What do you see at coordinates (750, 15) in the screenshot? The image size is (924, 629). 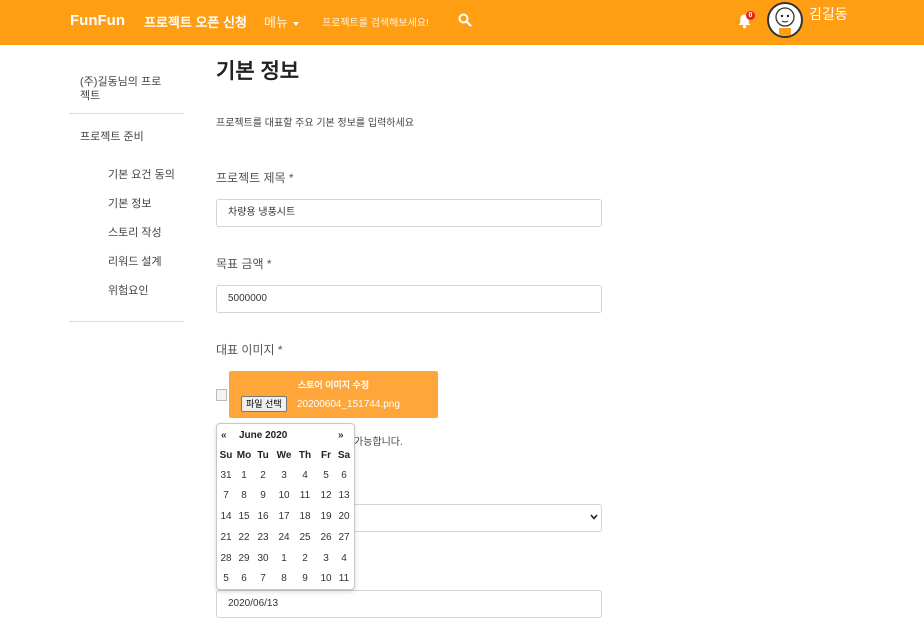 I see `notification-badge: 0` at bounding box center [750, 15].